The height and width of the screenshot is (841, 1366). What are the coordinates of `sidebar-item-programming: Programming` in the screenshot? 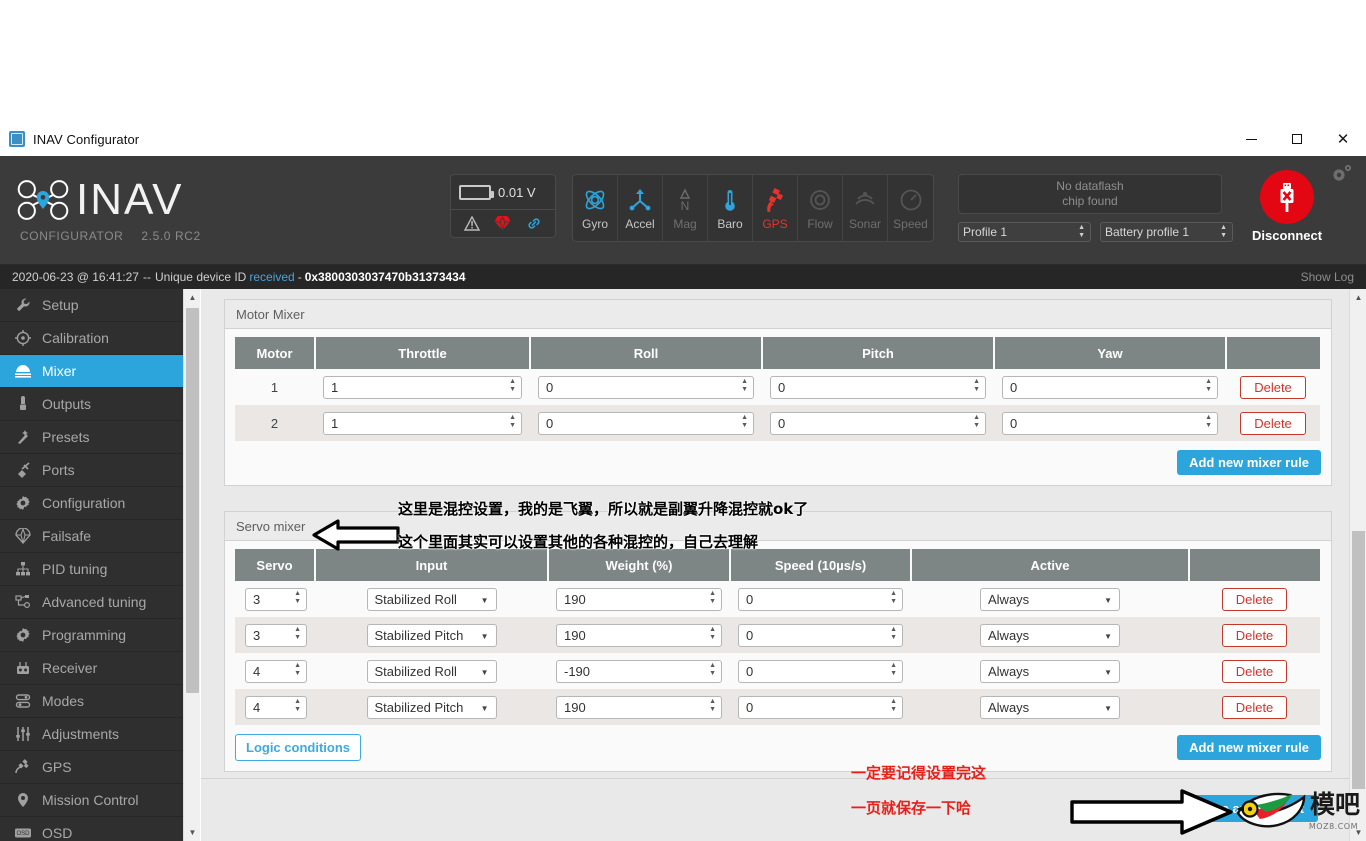 It's located at (91, 635).